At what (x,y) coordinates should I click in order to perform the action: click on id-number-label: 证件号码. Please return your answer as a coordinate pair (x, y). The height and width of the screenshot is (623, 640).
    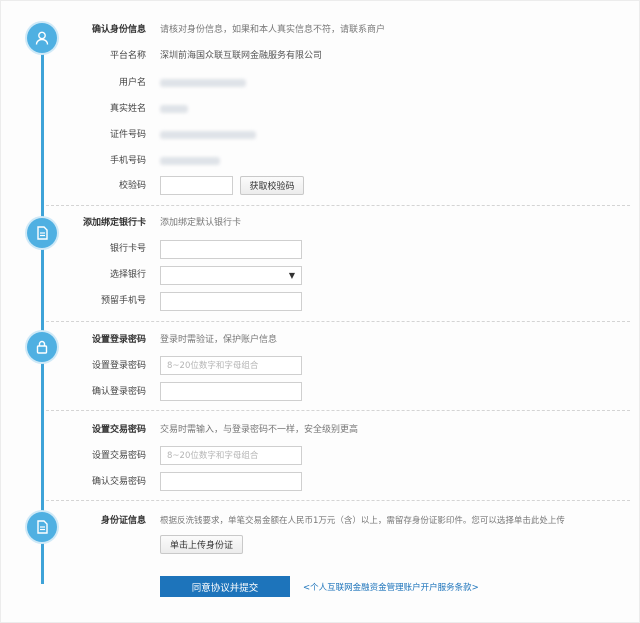
    Looking at the image, I should click on (127, 135).